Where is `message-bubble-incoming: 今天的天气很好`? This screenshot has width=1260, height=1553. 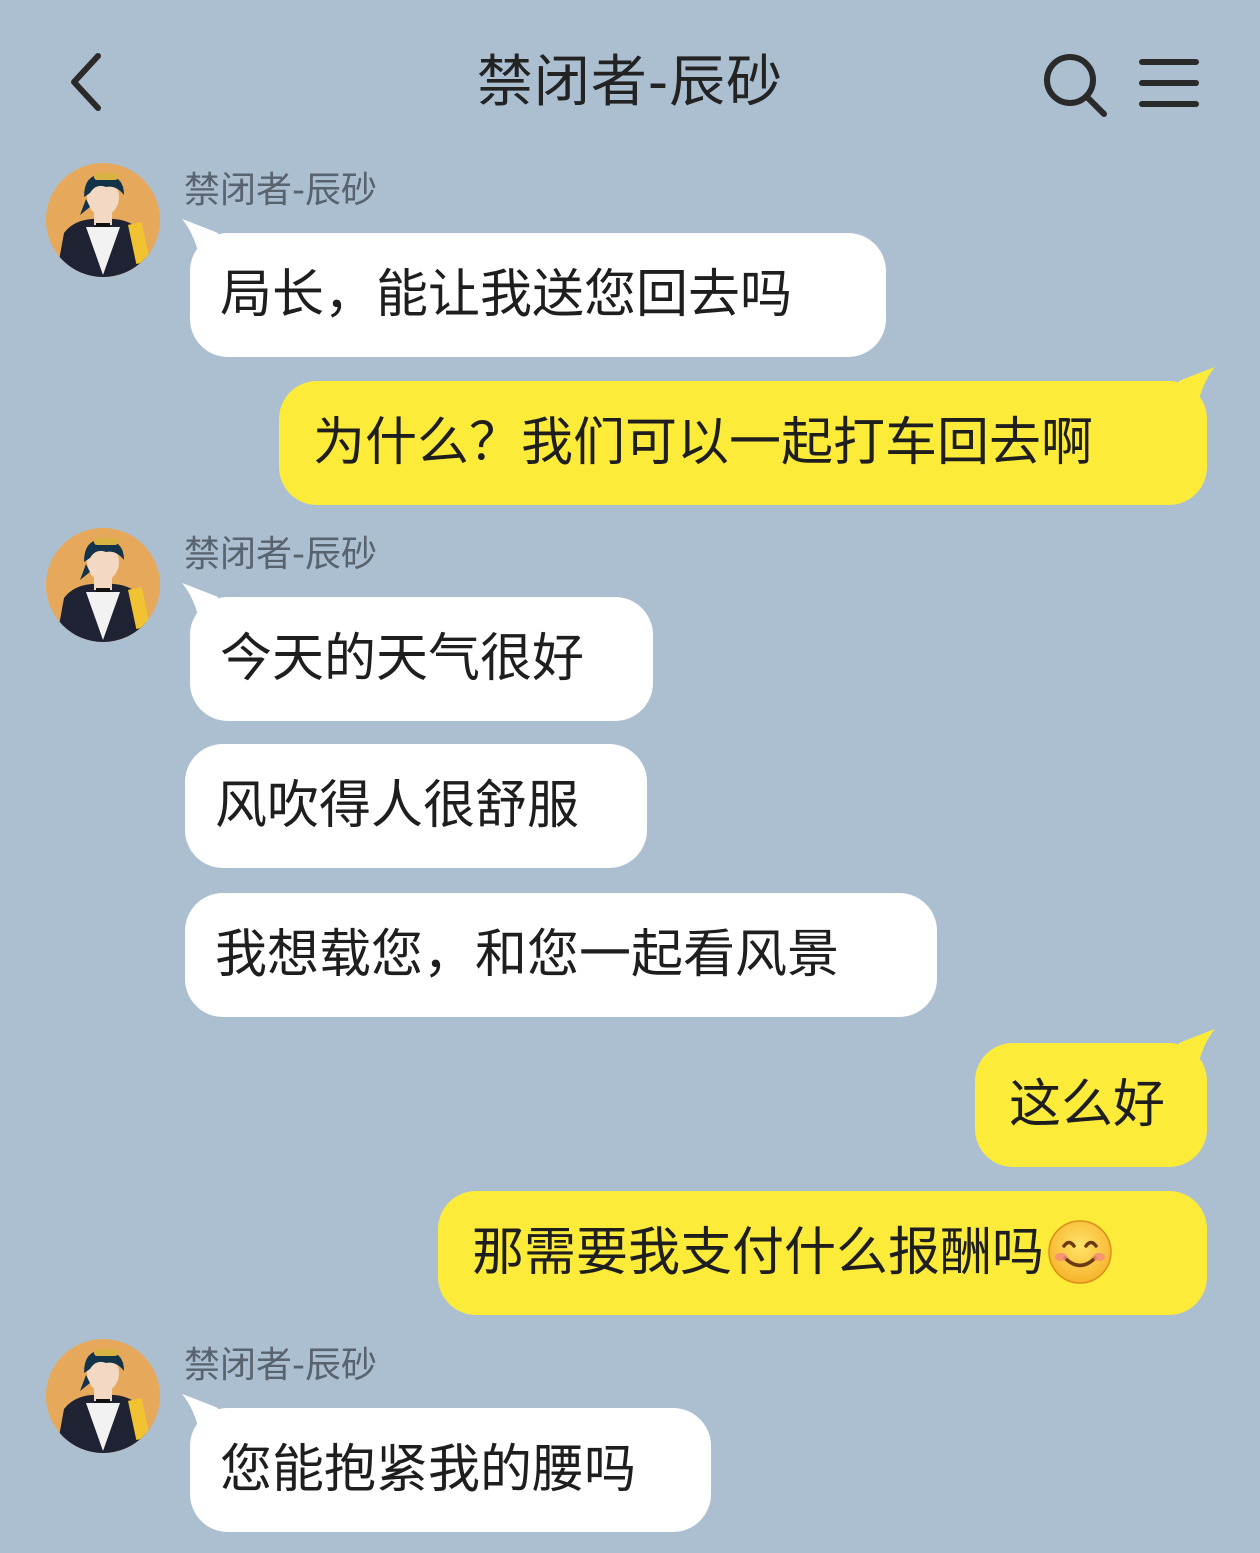 message-bubble-incoming: 今天的天气很好 is located at coordinates (417, 652).